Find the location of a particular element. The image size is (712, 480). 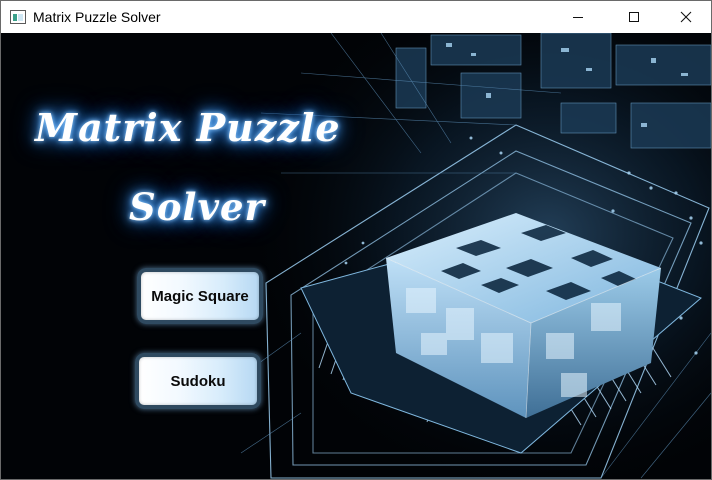

close-button is located at coordinates (686, 17).